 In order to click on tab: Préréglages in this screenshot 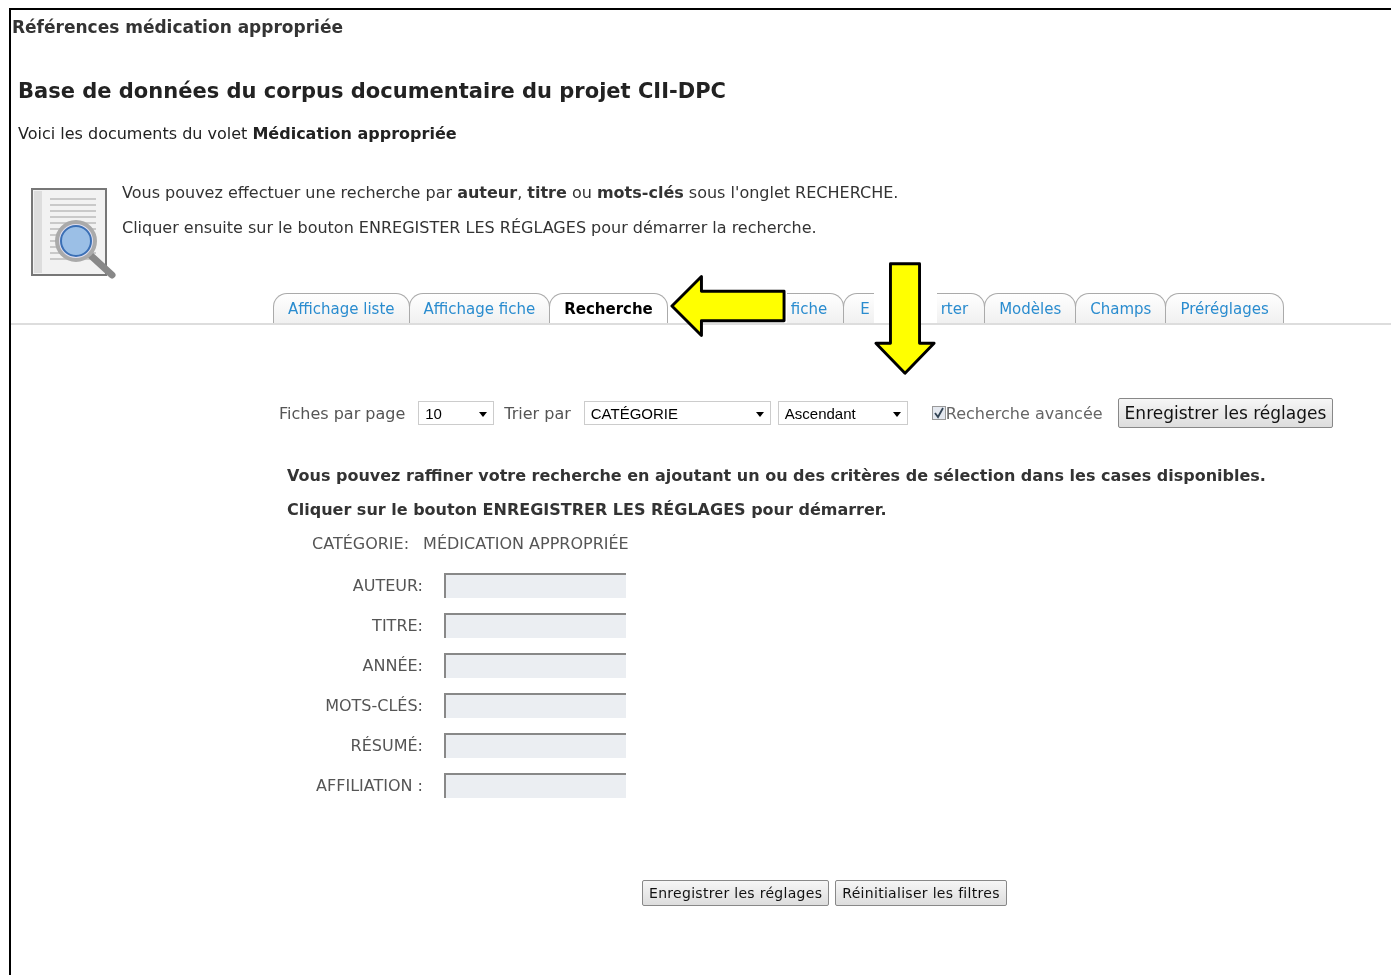, I will do `click(1224, 308)`.